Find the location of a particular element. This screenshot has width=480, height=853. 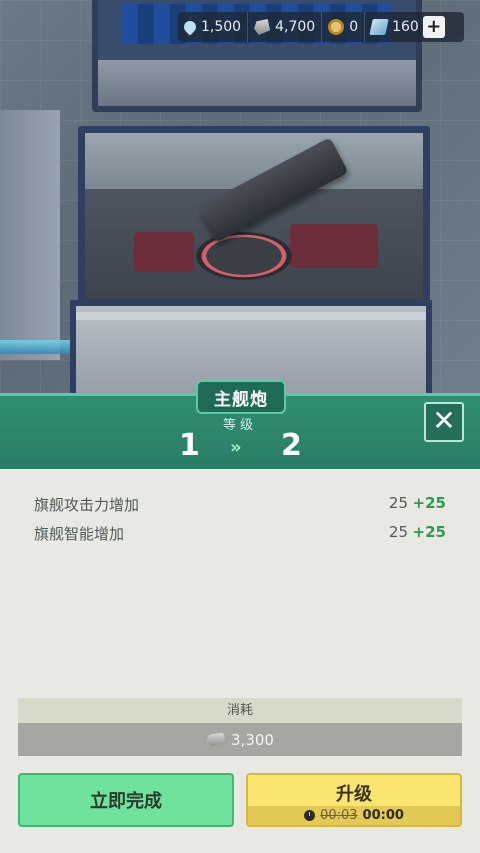

next-level: 2 is located at coordinates (291, 445).